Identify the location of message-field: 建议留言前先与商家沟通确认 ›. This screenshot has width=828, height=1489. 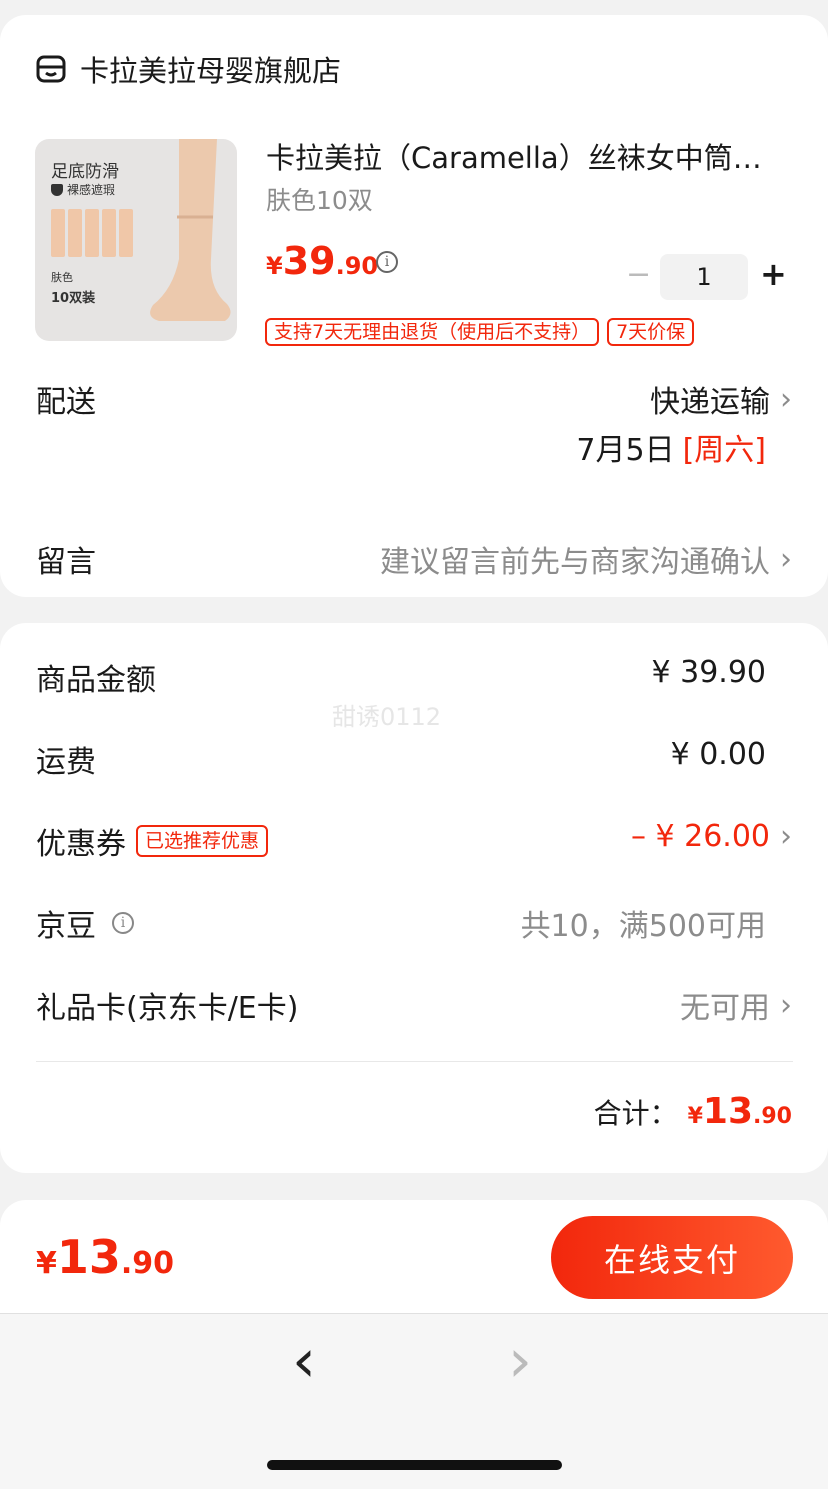
(586, 559).